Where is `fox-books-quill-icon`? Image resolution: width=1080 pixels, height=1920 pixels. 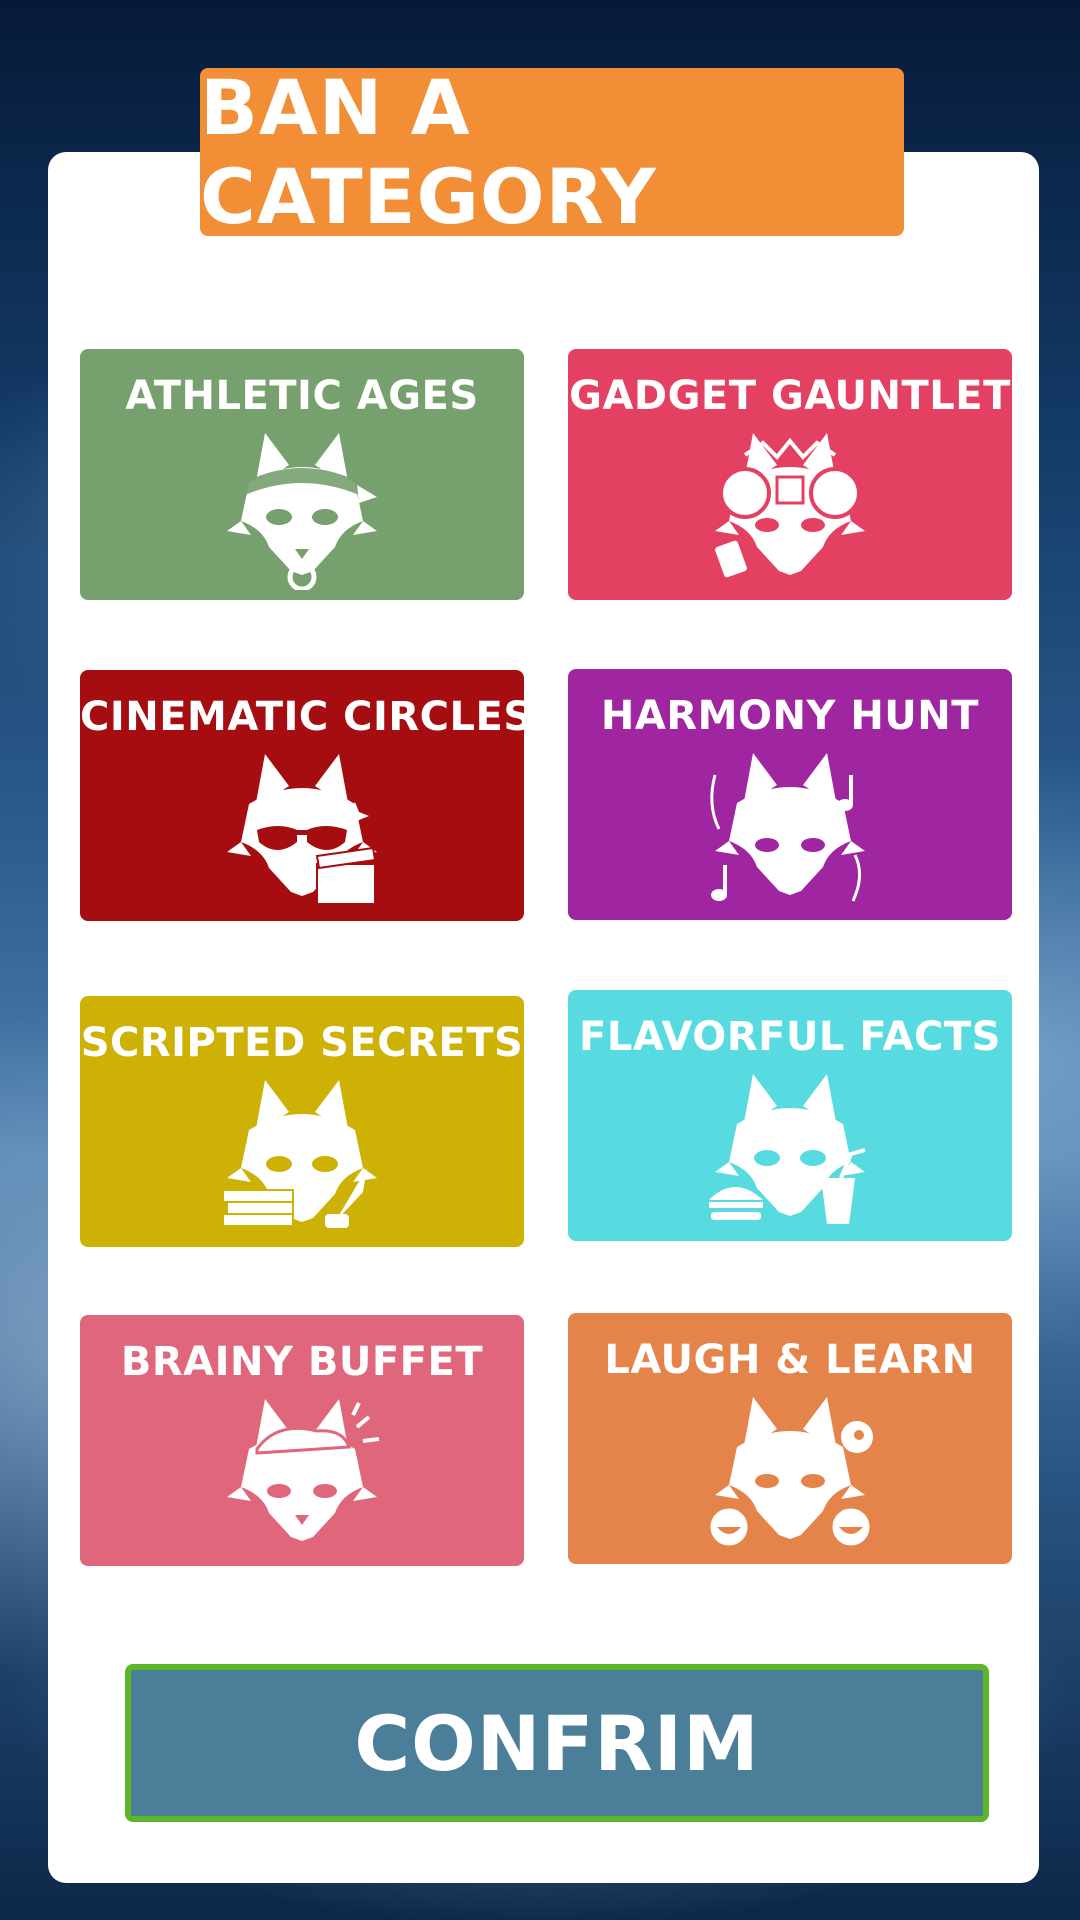 fox-books-quill-icon is located at coordinates (302, 1154).